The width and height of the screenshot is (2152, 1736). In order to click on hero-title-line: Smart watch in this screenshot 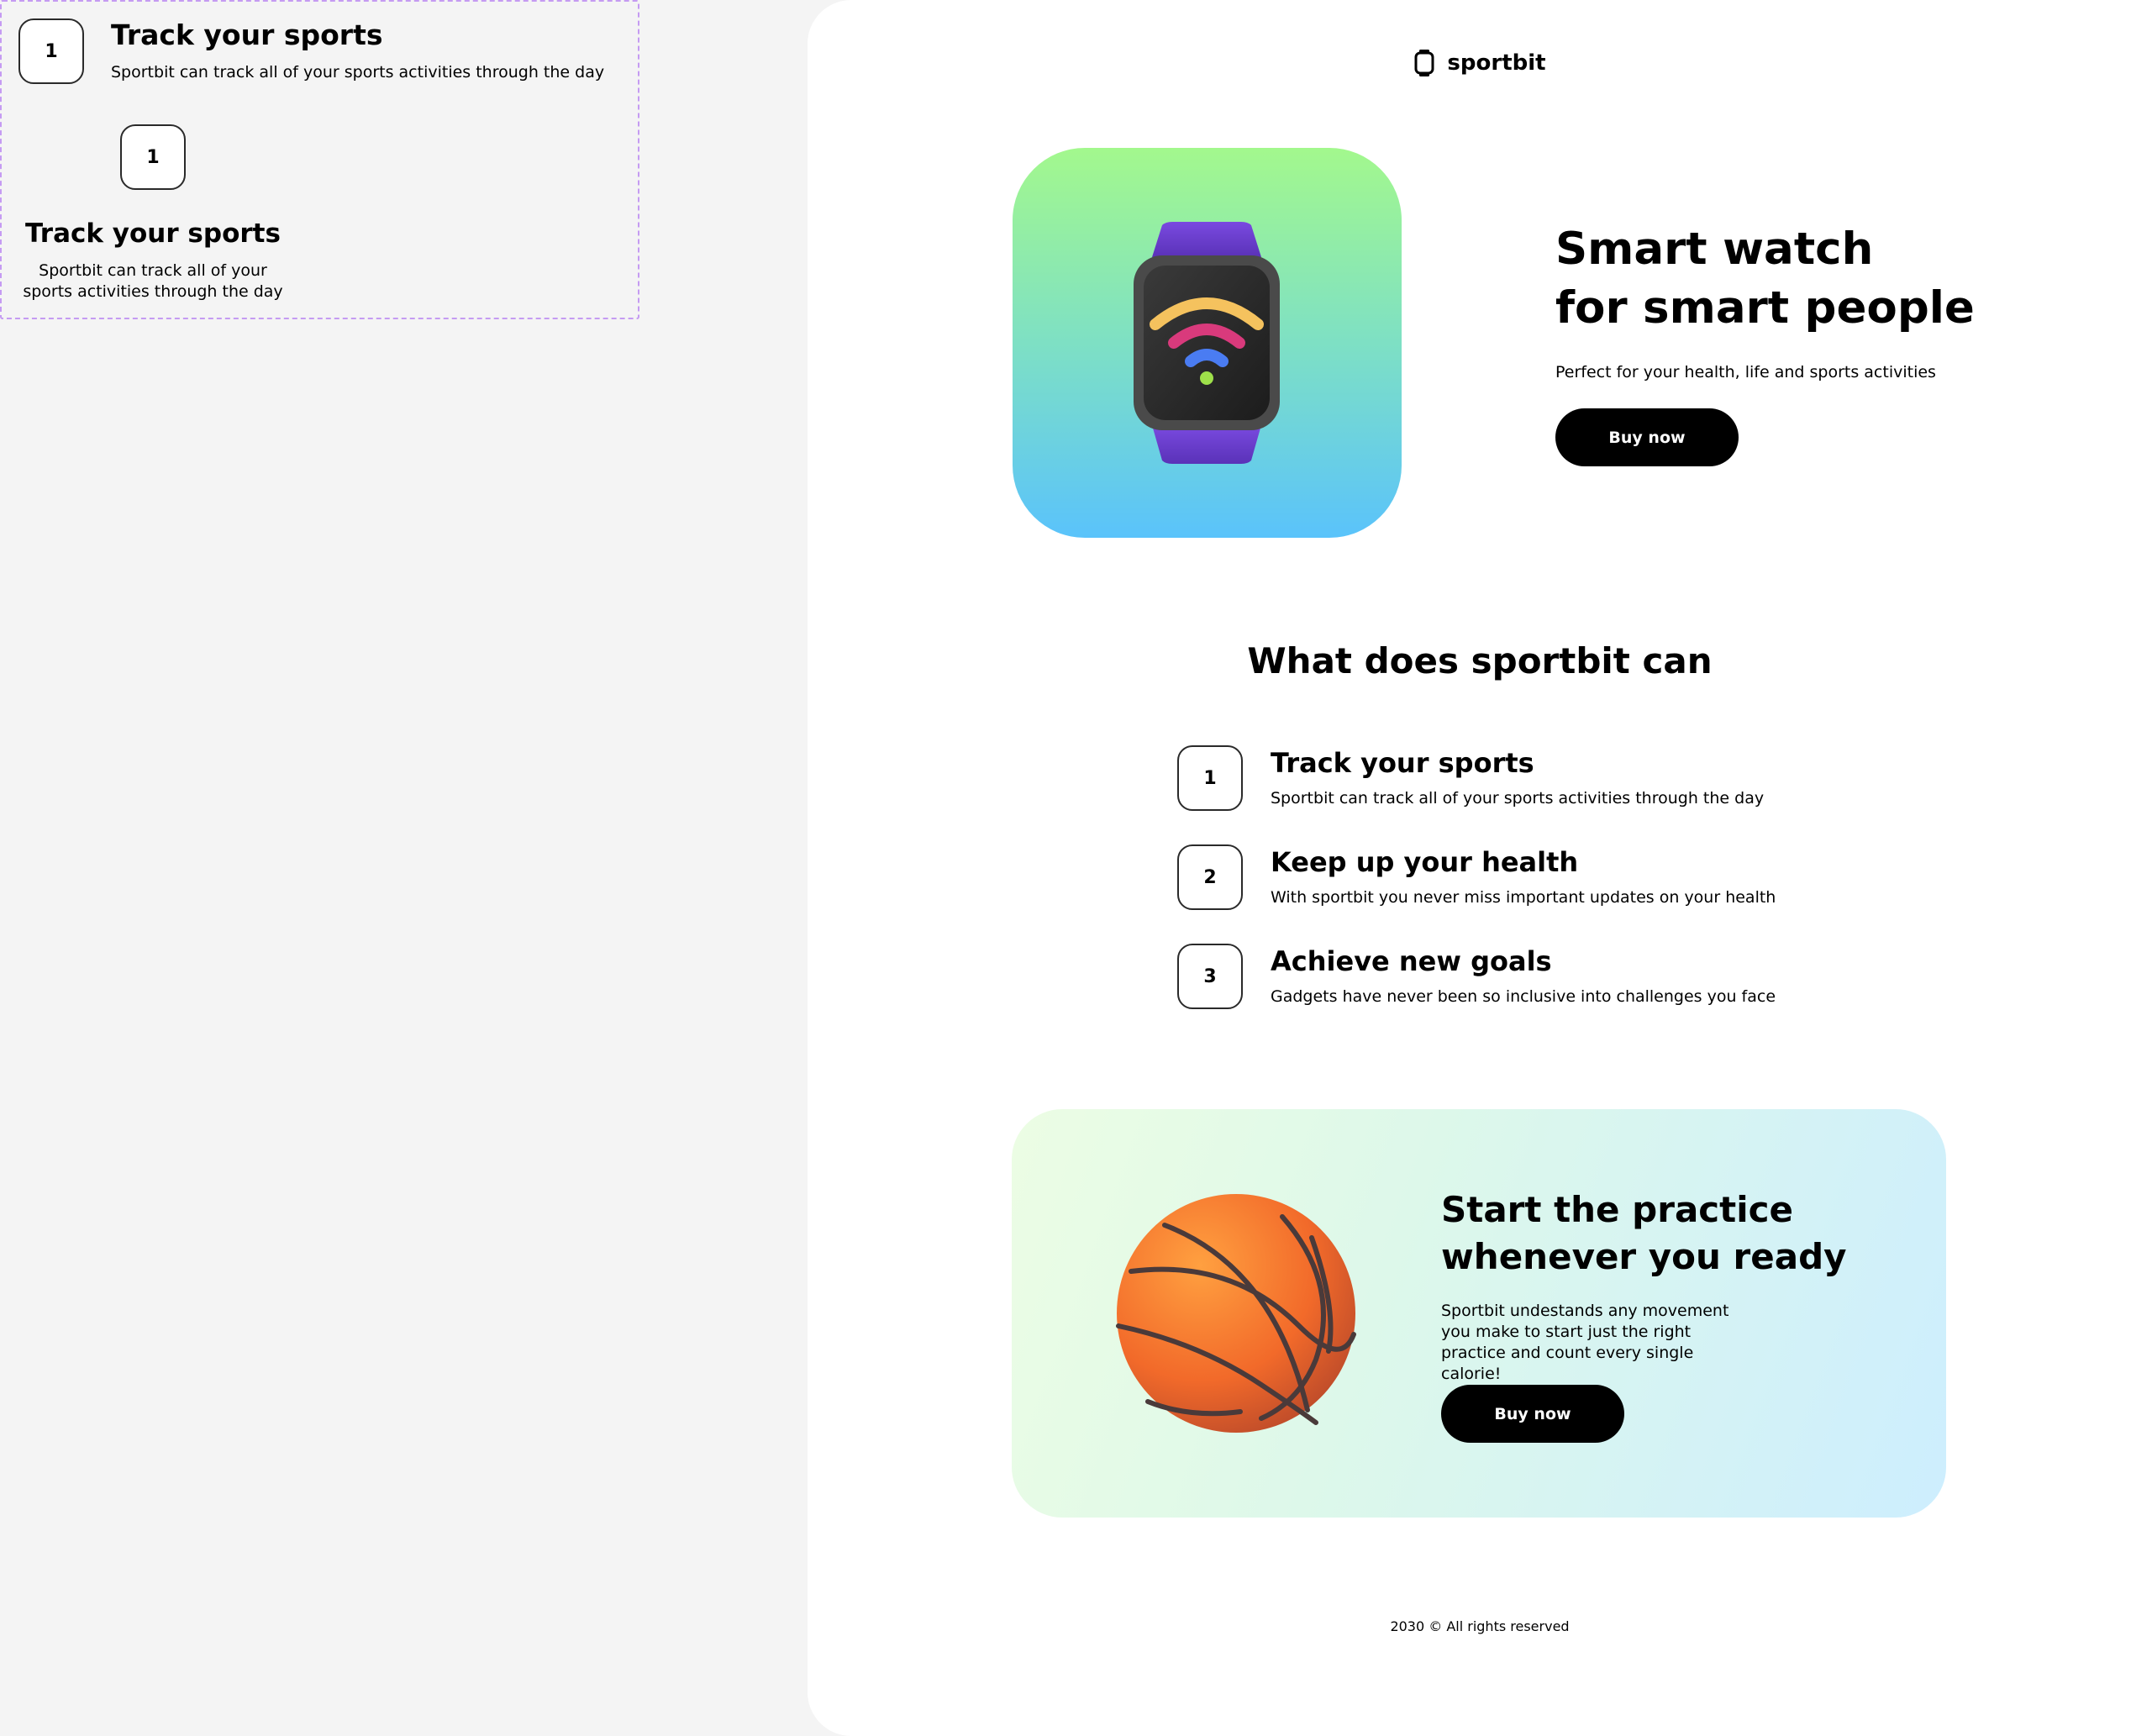, I will do `click(1714, 249)`.